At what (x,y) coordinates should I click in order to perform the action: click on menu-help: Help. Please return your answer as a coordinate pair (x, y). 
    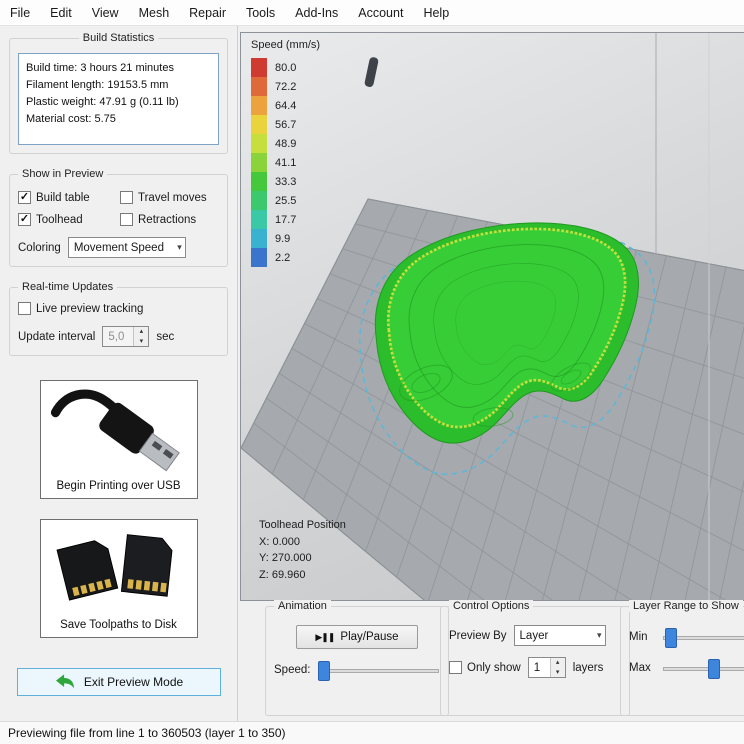
    Looking at the image, I should click on (436, 13).